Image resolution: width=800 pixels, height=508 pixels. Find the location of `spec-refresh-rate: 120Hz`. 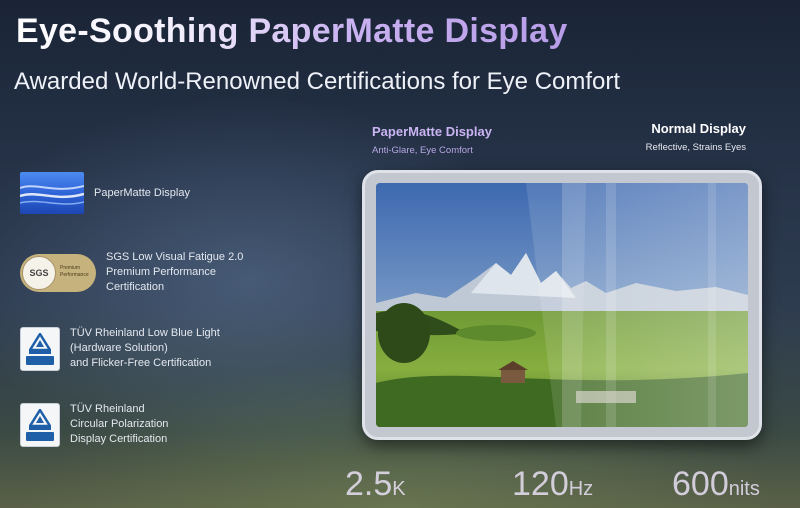

spec-refresh-rate: 120Hz is located at coordinates (552, 484).